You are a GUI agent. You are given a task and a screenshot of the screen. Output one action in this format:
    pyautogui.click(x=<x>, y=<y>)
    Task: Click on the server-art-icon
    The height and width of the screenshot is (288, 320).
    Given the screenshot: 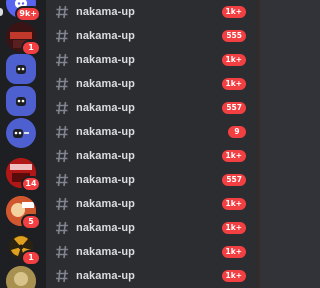 What is the action you would take?
    pyautogui.click(x=21, y=277)
    